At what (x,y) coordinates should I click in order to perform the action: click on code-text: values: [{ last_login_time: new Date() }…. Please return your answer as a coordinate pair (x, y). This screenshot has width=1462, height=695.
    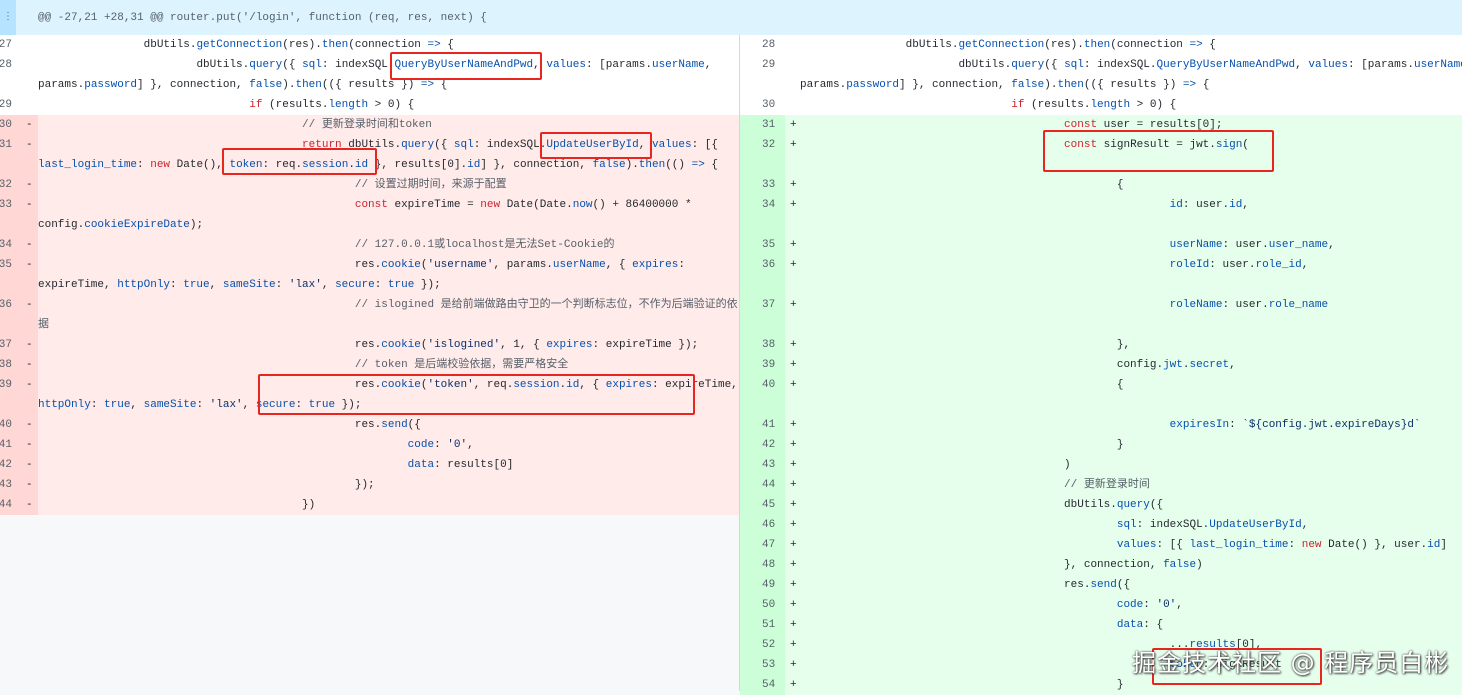
    Looking at the image, I should click on (1281, 545).